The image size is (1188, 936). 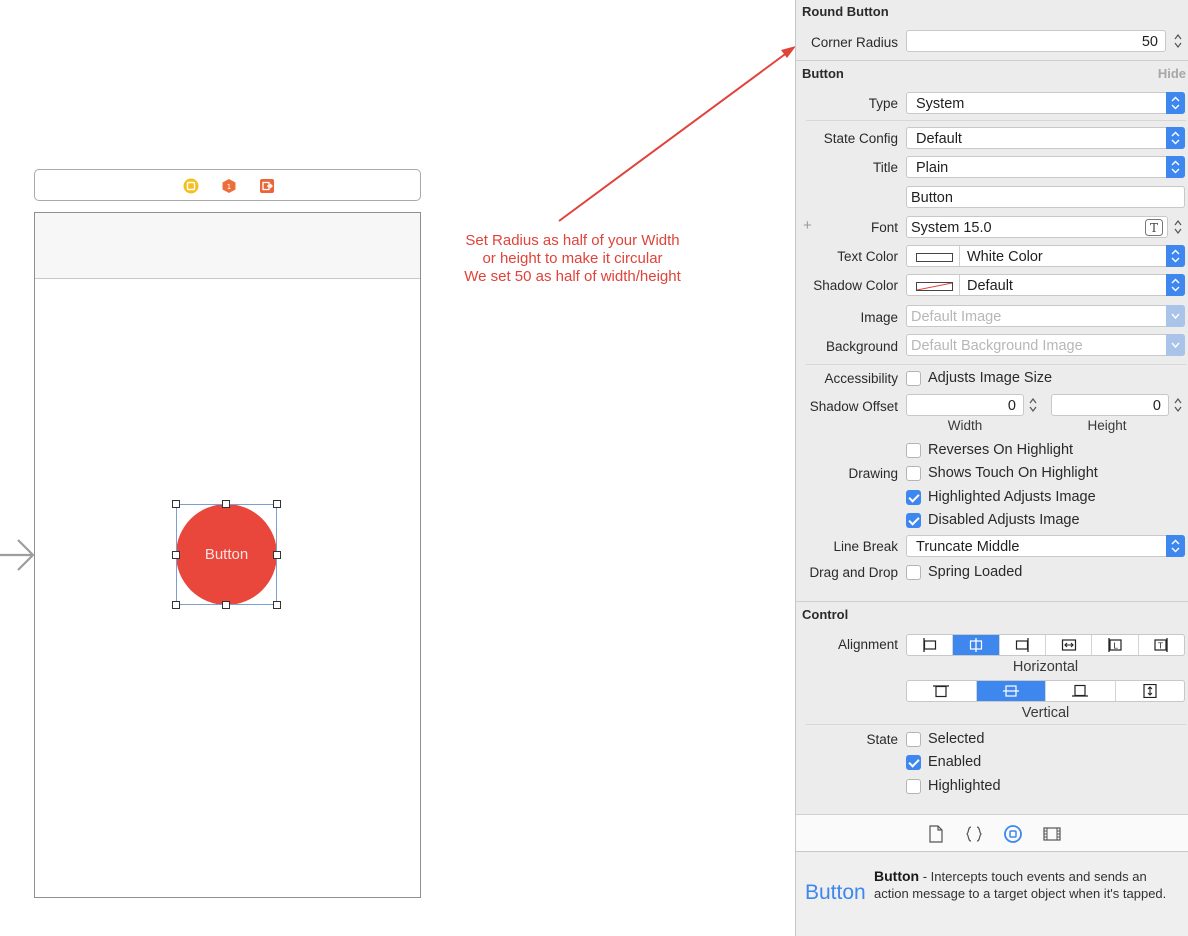 What do you see at coordinates (955, 762) in the screenshot?
I see `enabled-label: Enabled` at bounding box center [955, 762].